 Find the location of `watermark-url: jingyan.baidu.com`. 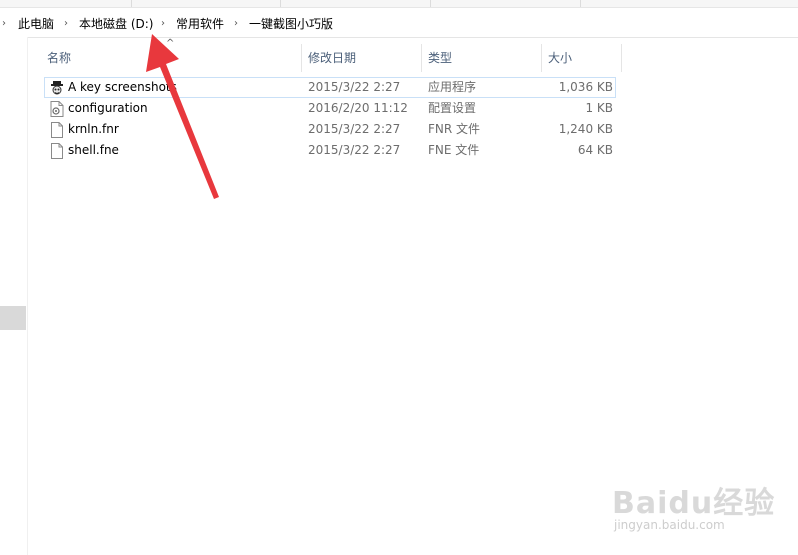

watermark-url: jingyan.baidu.com is located at coordinates (669, 525).